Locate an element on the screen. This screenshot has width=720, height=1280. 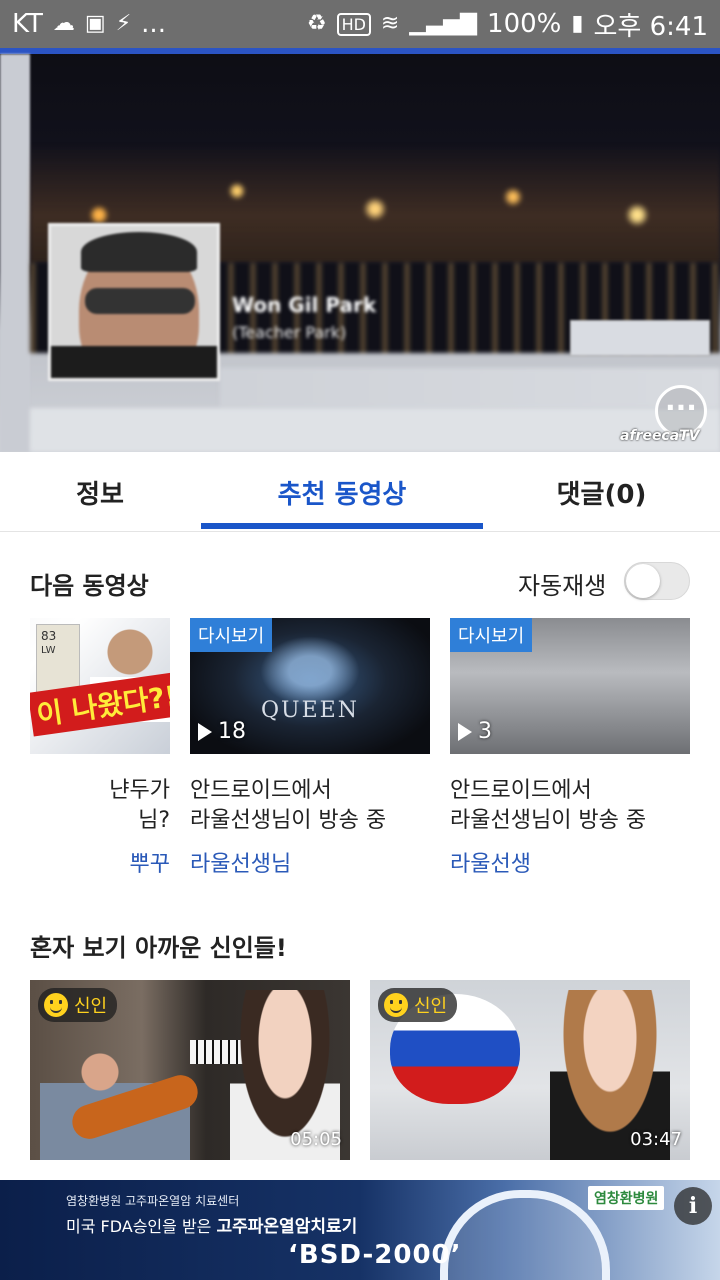
status-bar: KT ☁ ▣ ⚡ ... ♻ HD ≋ ▁▃▅▇ 100% ▮ 오후 6:41 is located at coordinates (360, 24).